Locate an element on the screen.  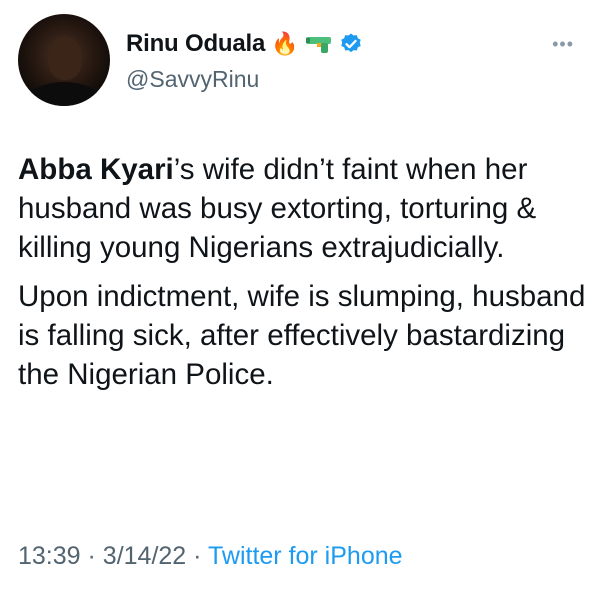
tweet-time: 13:39 is located at coordinates (49, 556).